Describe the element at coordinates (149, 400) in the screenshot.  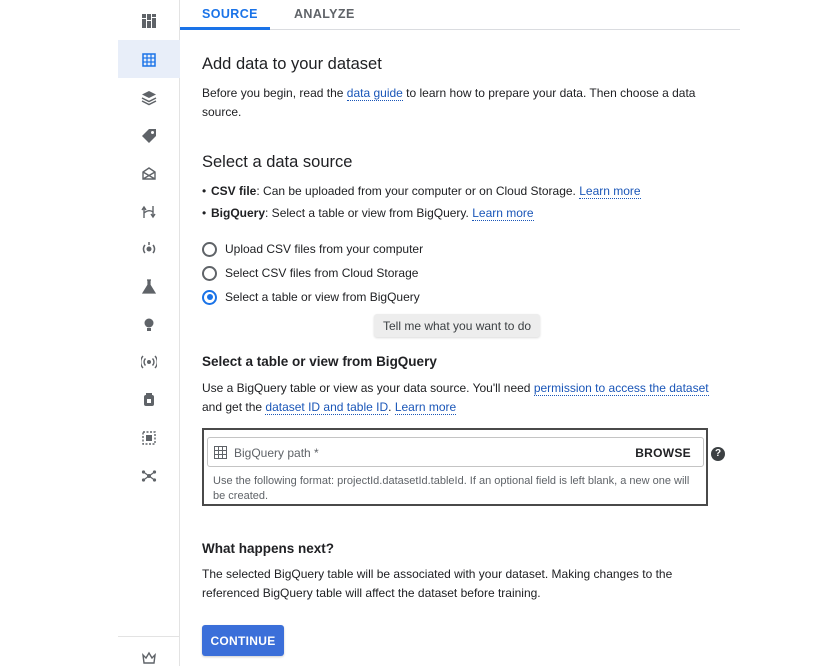
I see `batch-predictions-icon` at that location.